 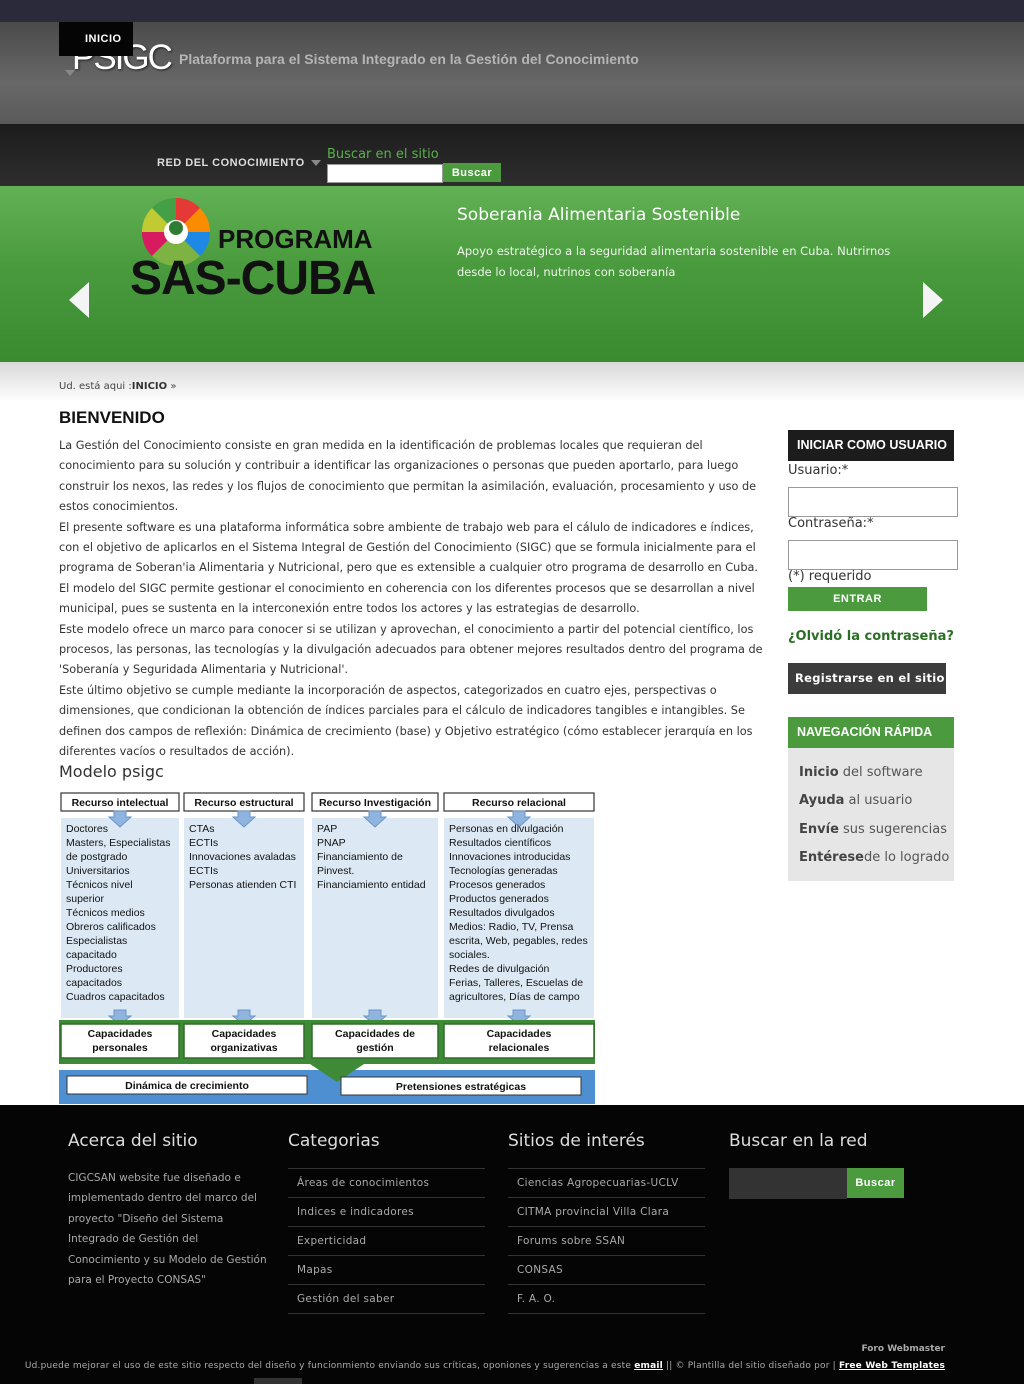 I want to click on footer-site-link: Ciencias Agropecuarias-UCLV, so click(x=606, y=1182).